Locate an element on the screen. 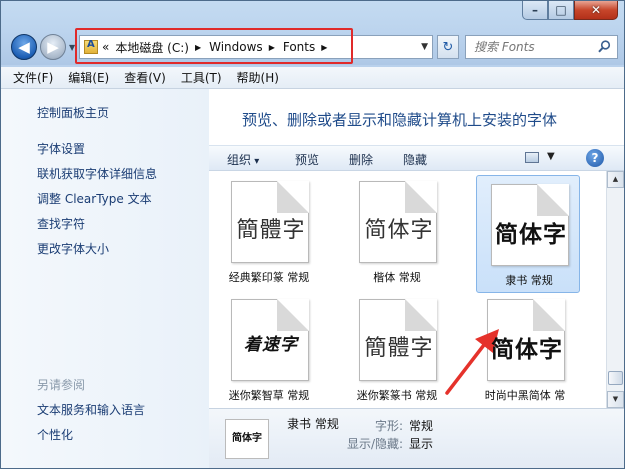 This screenshot has height=469, width=625. recent-pages-chevron-down-icon: ▼ is located at coordinates (72, 47).